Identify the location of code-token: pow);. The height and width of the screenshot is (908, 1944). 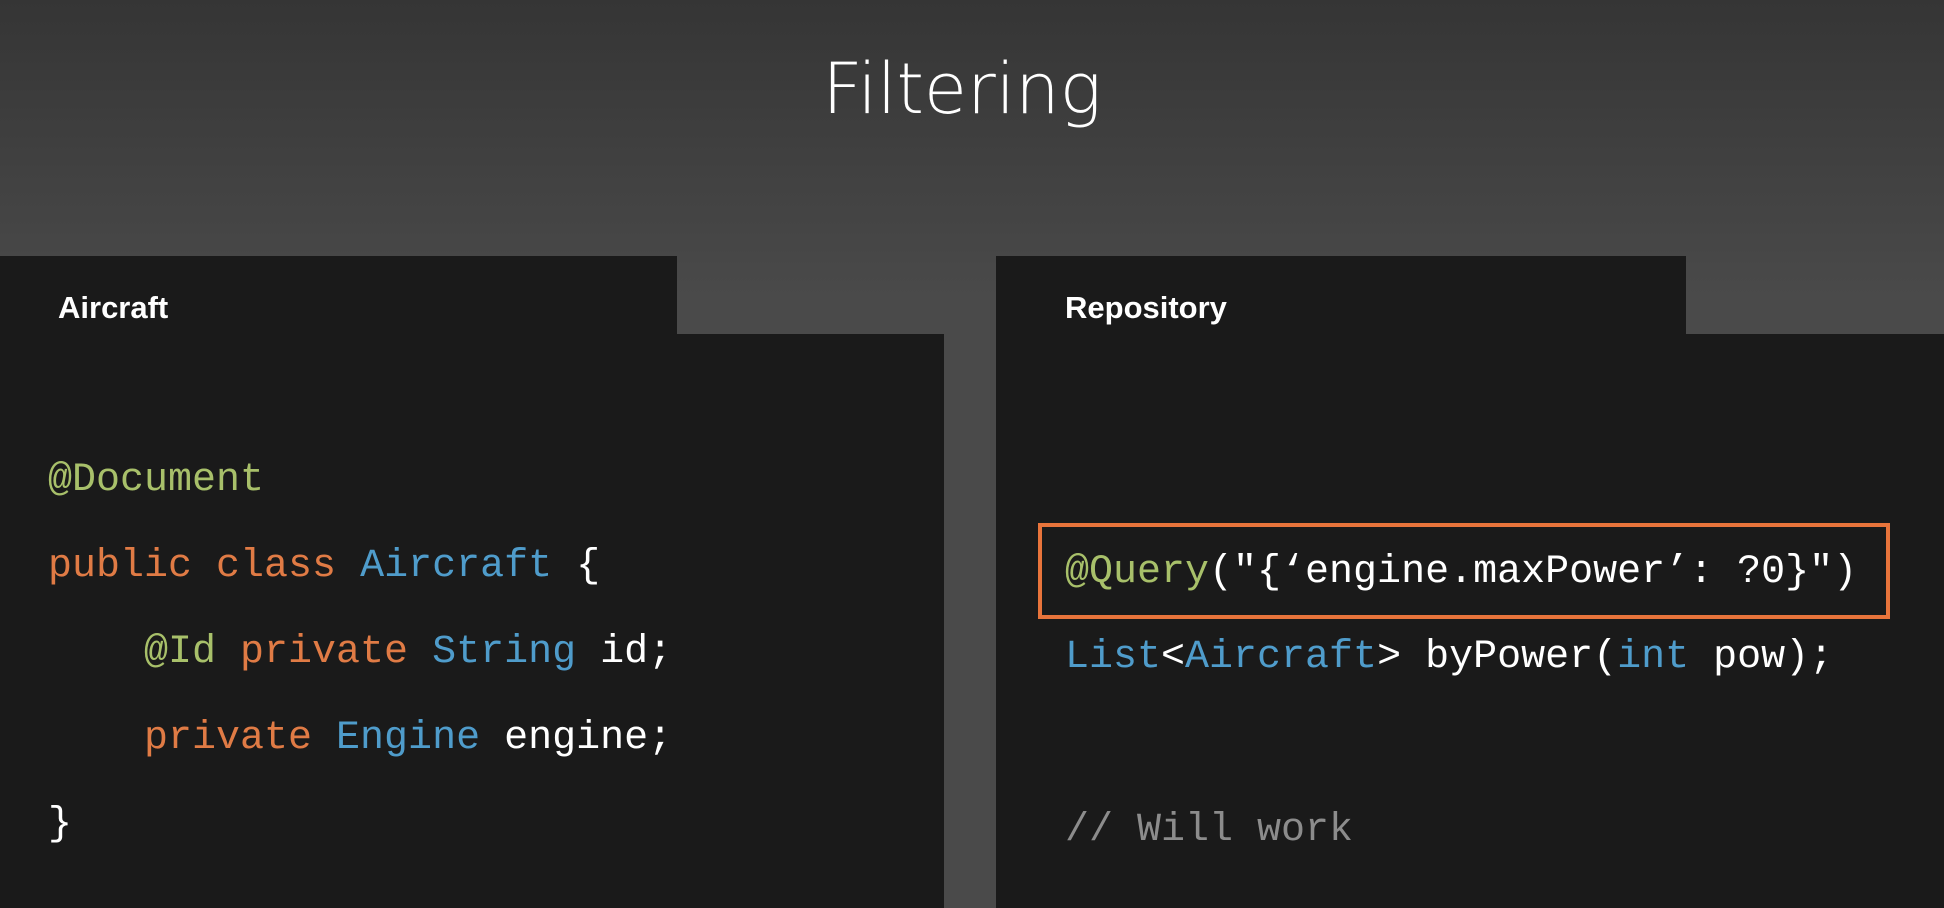
(1761, 657).